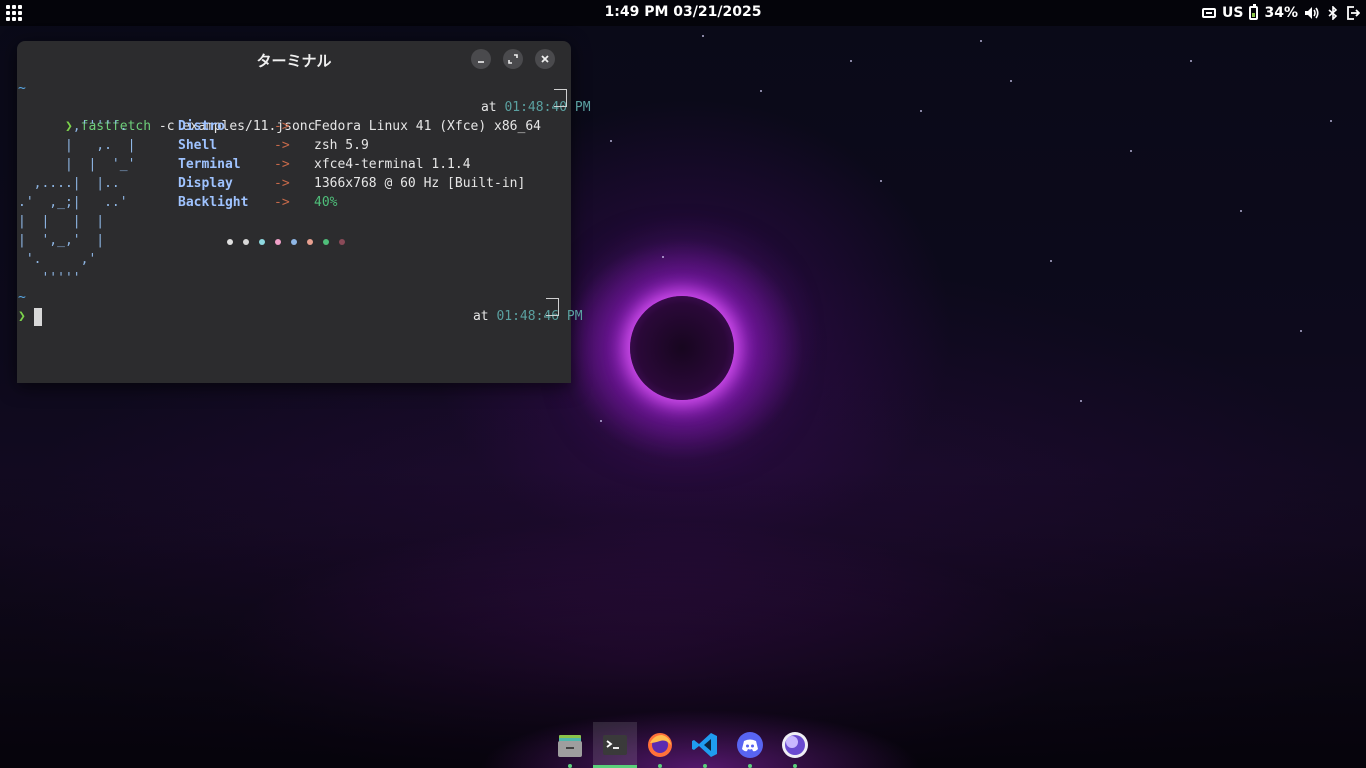 The width and height of the screenshot is (1366, 768). Describe the element at coordinates (73, 202) in the screenshot. I see `ascii-logo-line: .' ,_;| ..'` at that location.